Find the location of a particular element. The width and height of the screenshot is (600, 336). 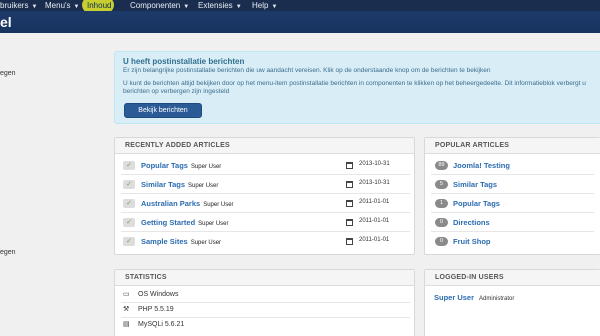

menu-extensions: Extensies ▼ is located at coordinates (220, 5).